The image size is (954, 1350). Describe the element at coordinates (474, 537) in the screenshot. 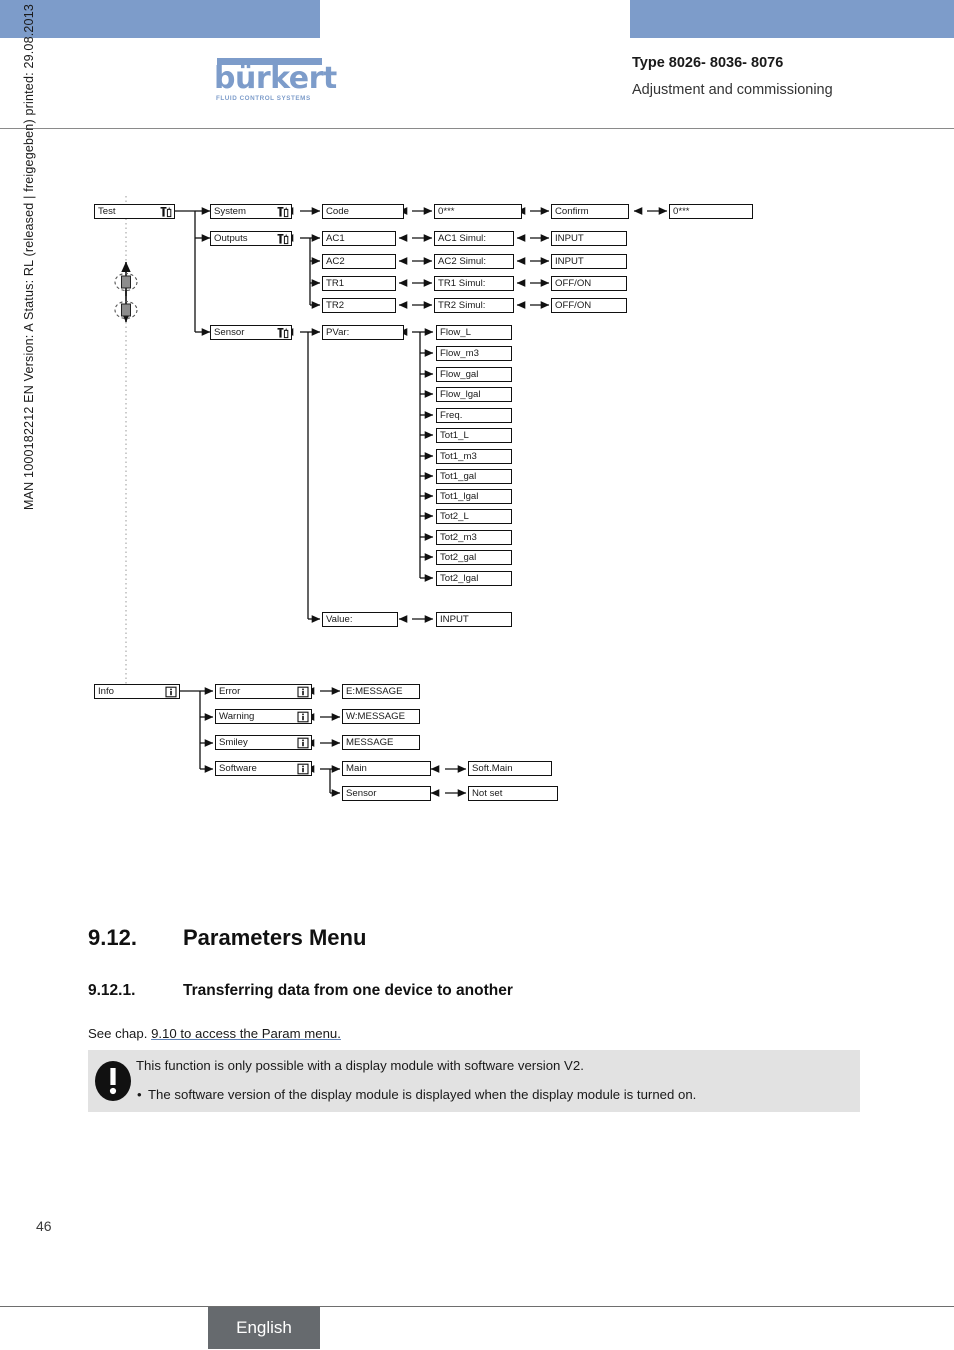

I see `pvar-option: Tot2_m3` at that location.